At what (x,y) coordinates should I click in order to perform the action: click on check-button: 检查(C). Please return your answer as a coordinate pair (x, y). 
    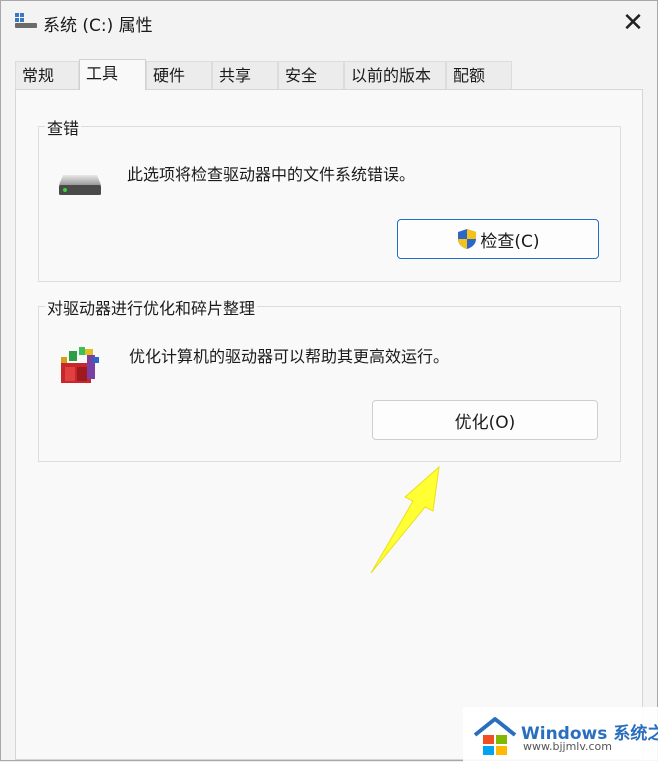
    Looking at the image, I should click on (498, 239).